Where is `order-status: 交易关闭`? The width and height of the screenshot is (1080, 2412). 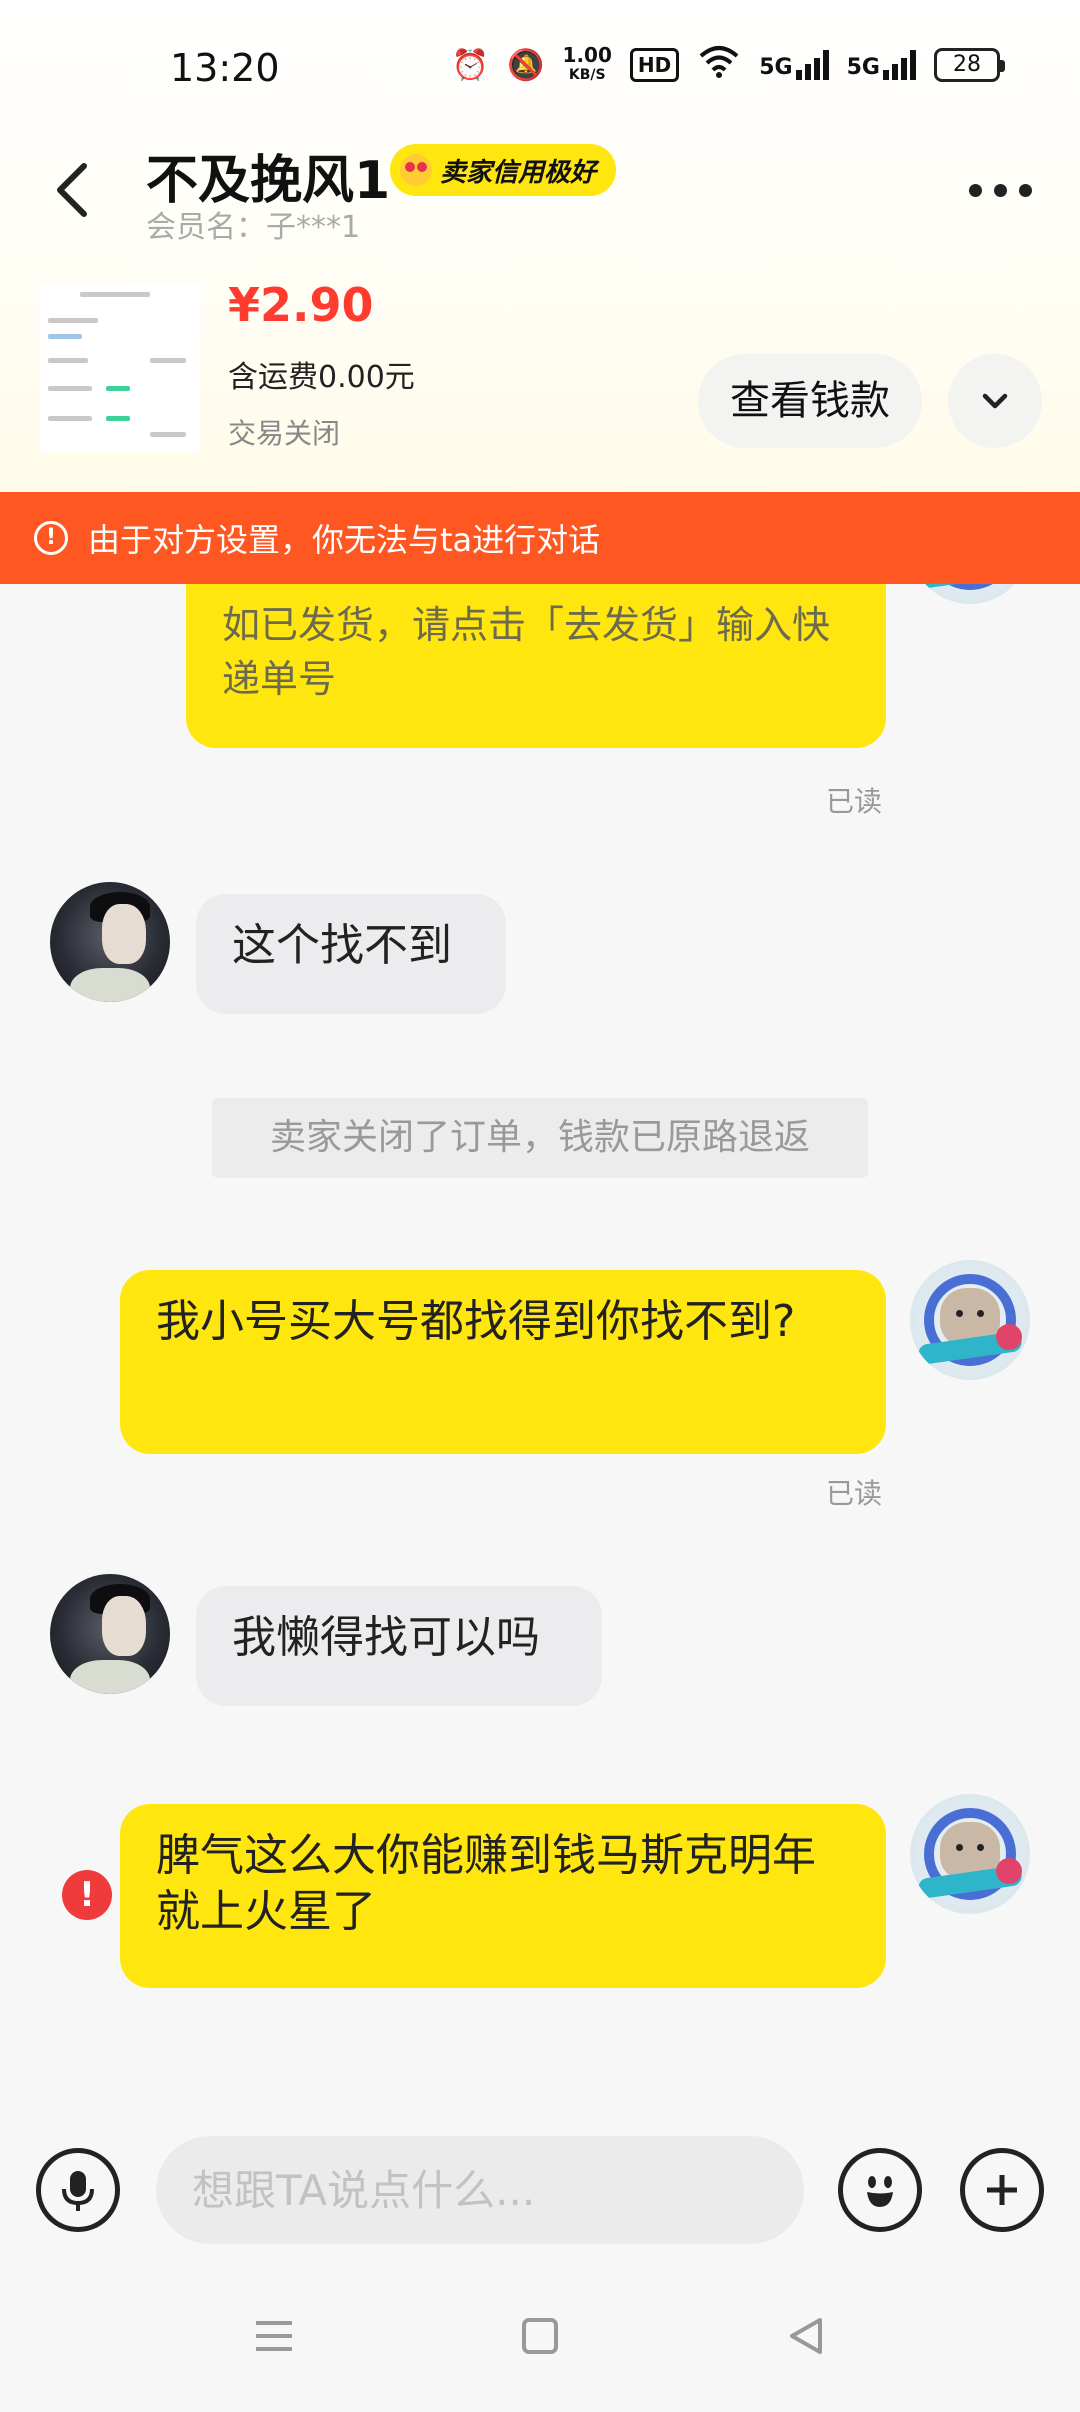 order-status: 交易关闭 is located at coordinates (284, 433).